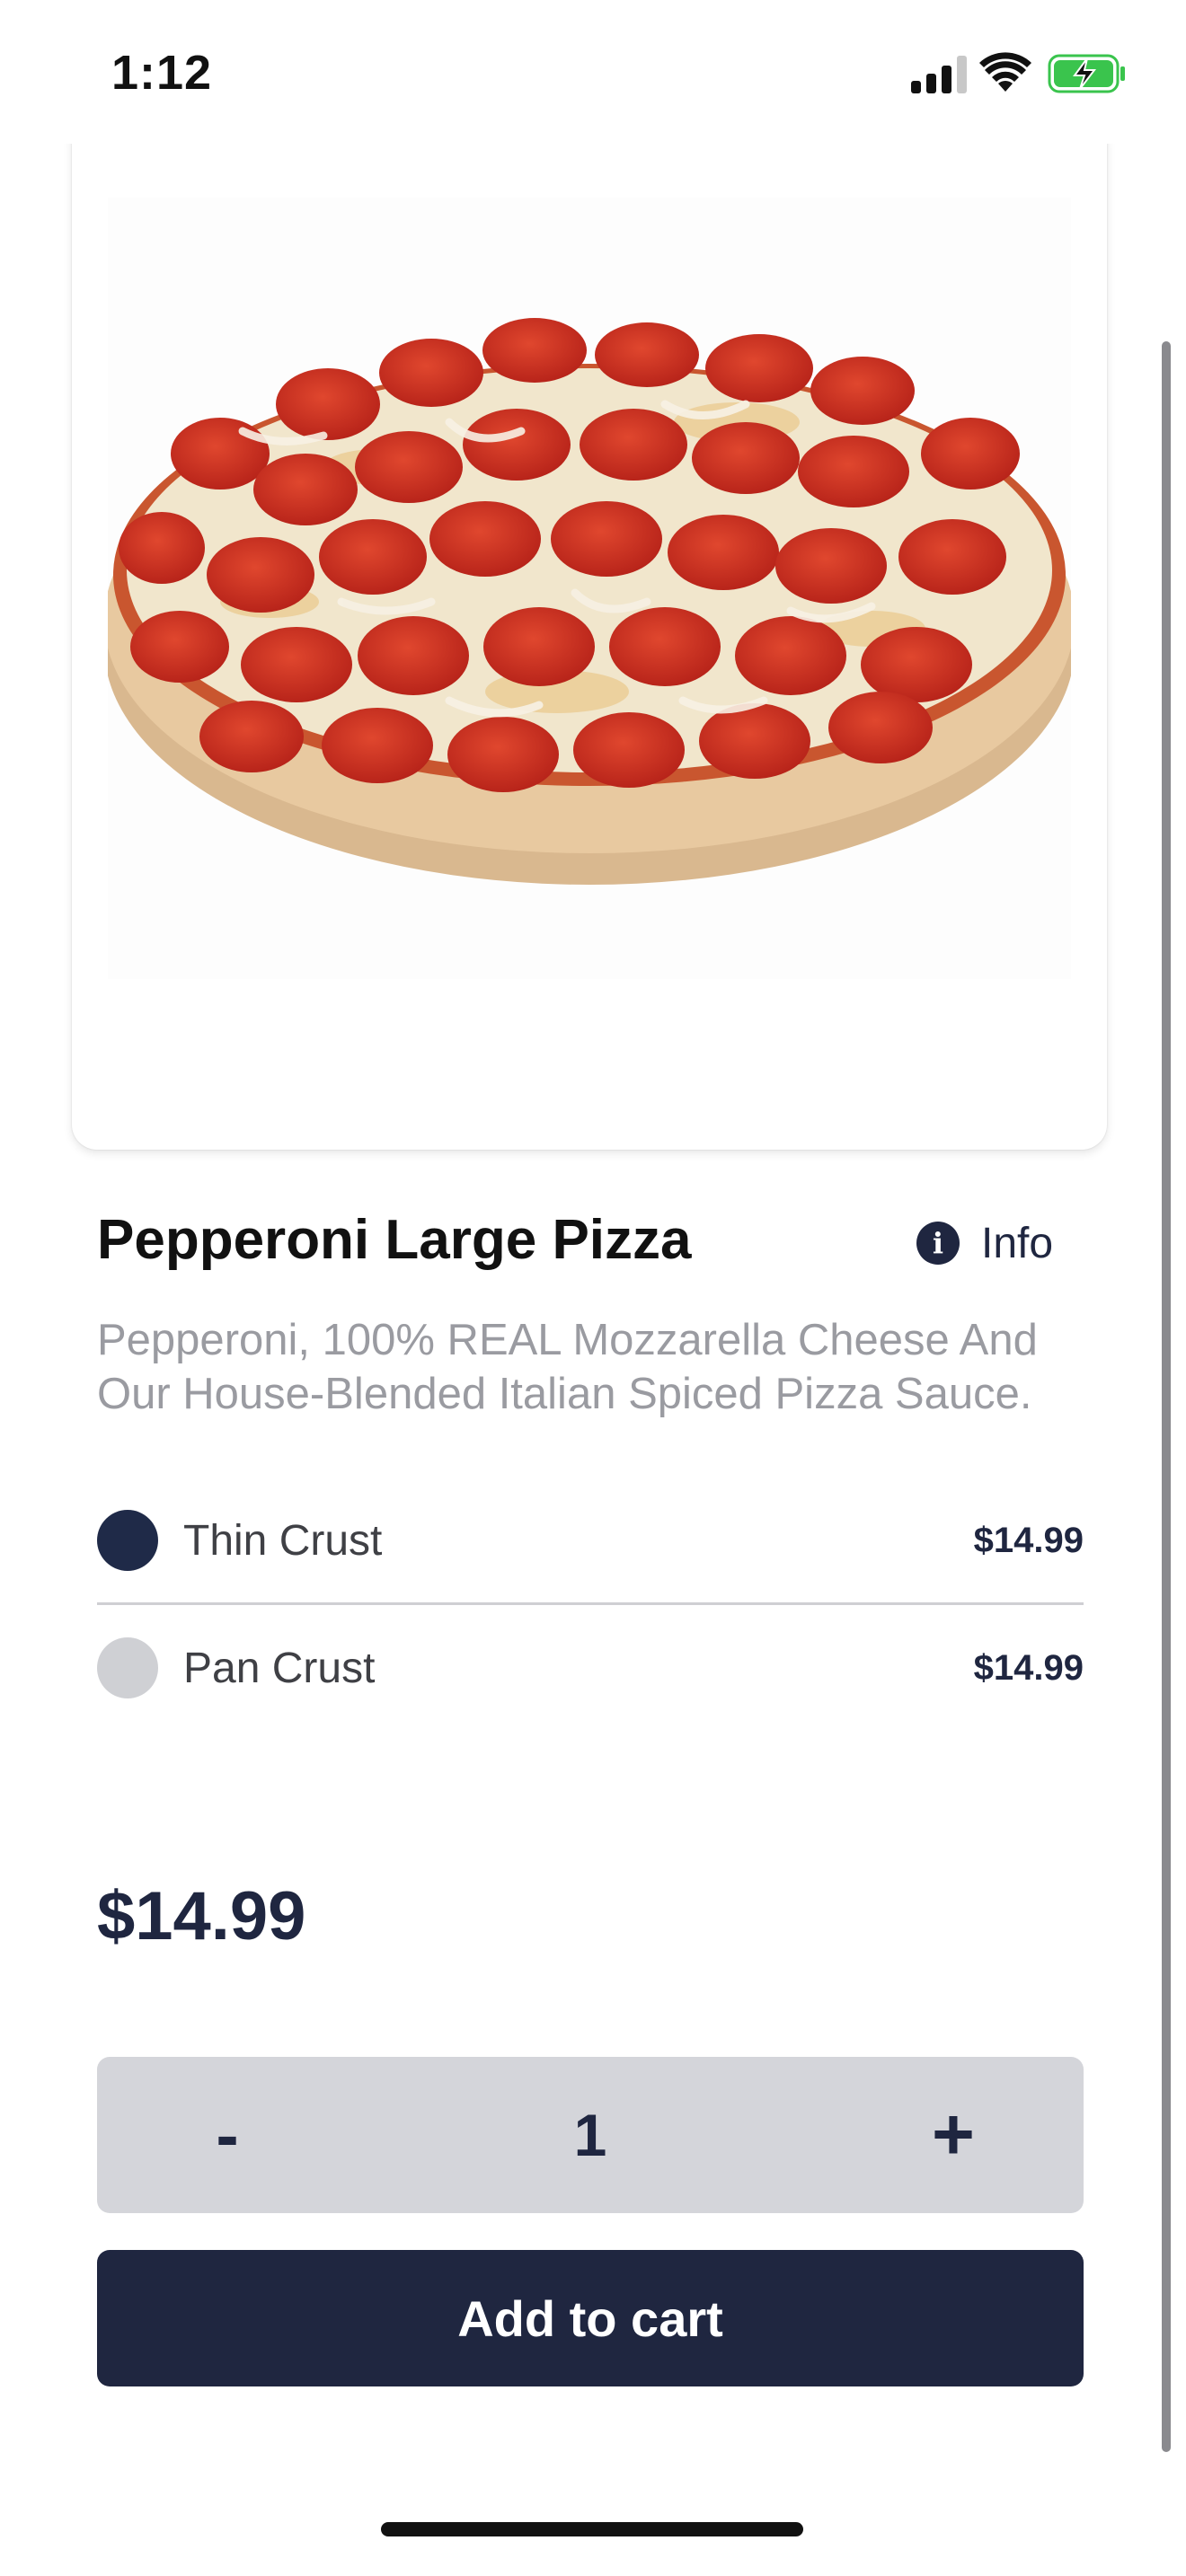  Describe the element at coordinates (127, 1540) in the screenshot. I see `radio-selected-icon` at that location.